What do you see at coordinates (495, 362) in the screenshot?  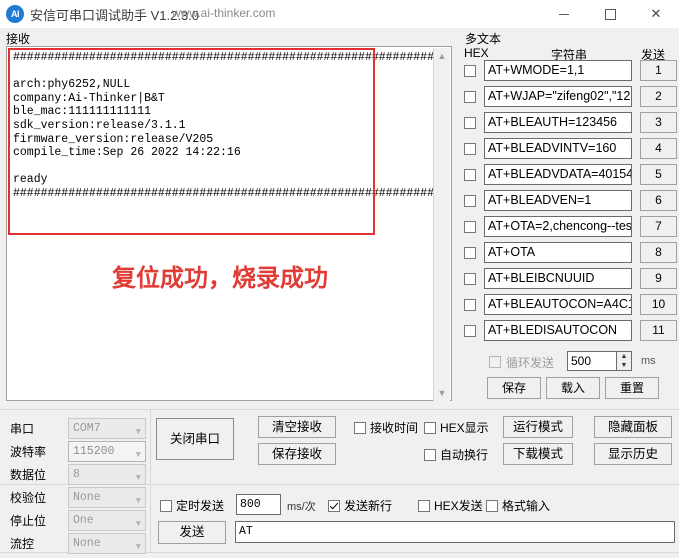 I see `loop-send-checkbox` at bounding box center [495, 362].